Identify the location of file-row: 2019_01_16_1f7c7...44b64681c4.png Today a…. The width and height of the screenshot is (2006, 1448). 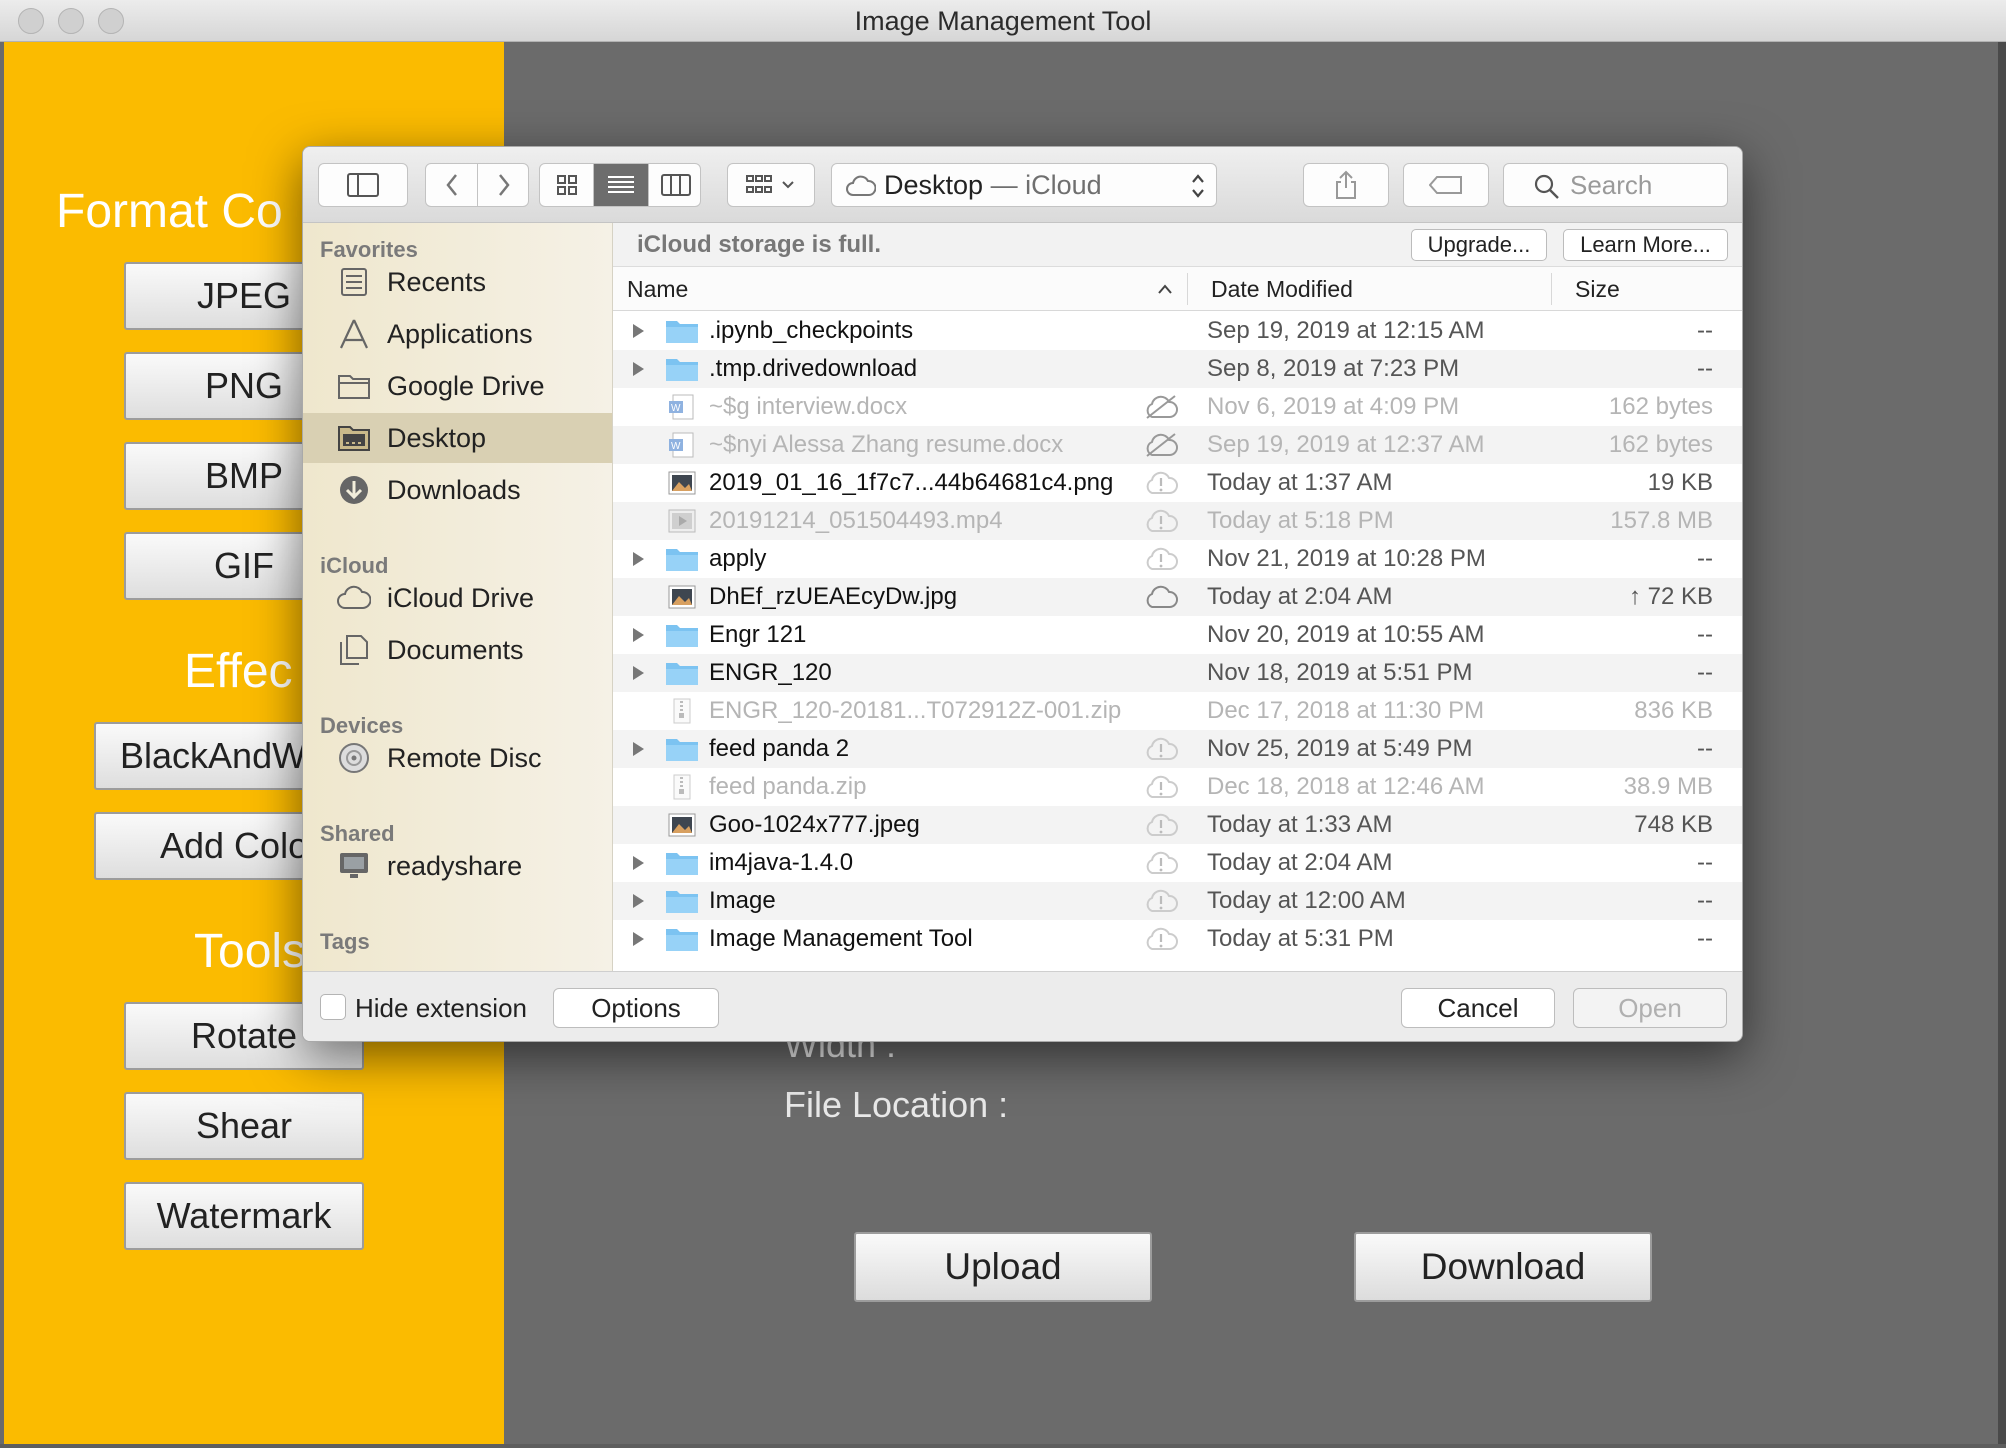
(1177, 483).